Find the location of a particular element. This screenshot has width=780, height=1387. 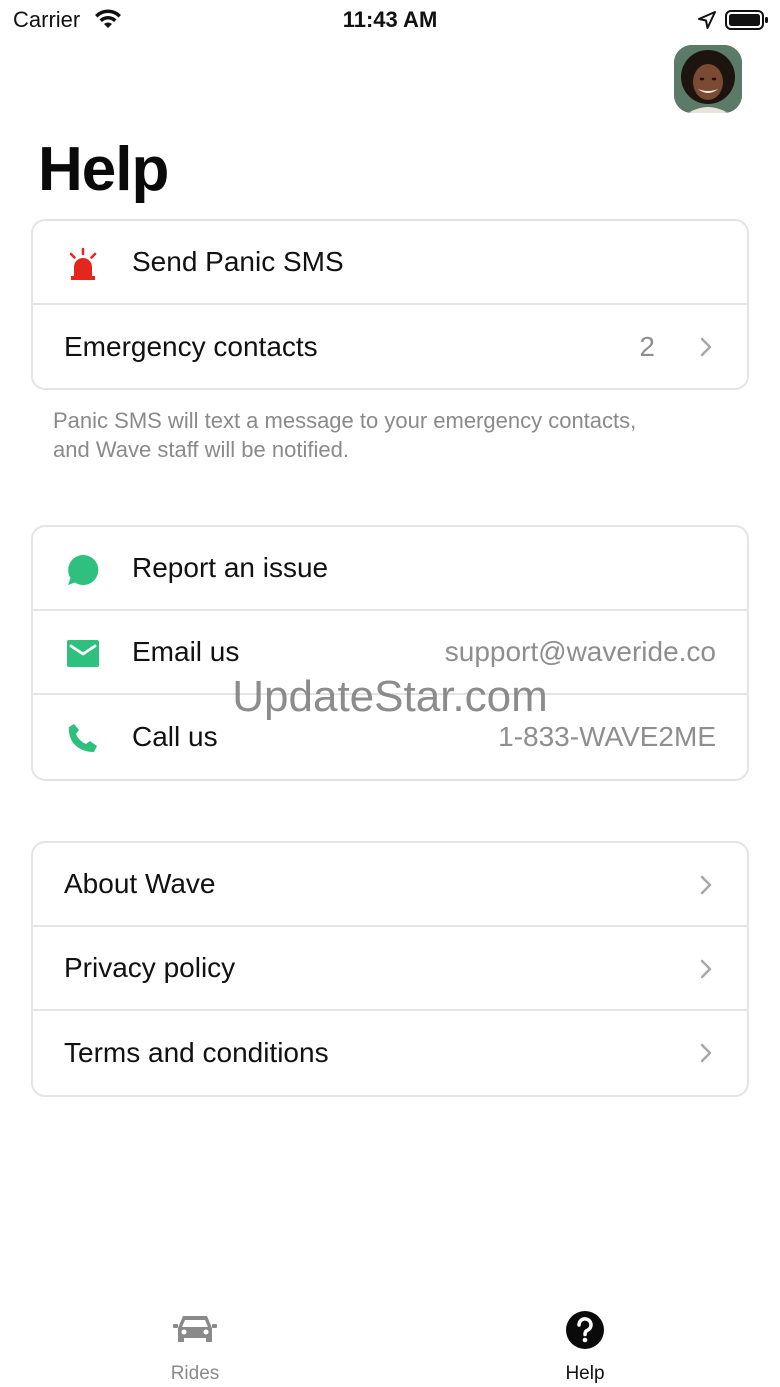

send-panic-sms-label: Send Panic SMS is located at coordinates (238, 261).